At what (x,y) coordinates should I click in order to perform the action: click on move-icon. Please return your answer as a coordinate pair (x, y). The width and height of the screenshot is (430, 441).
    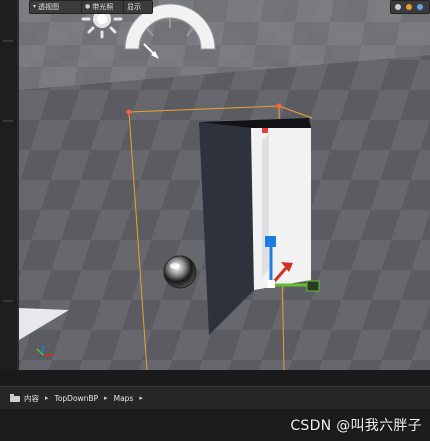
    Looking at the image, I should click on (398, 7).